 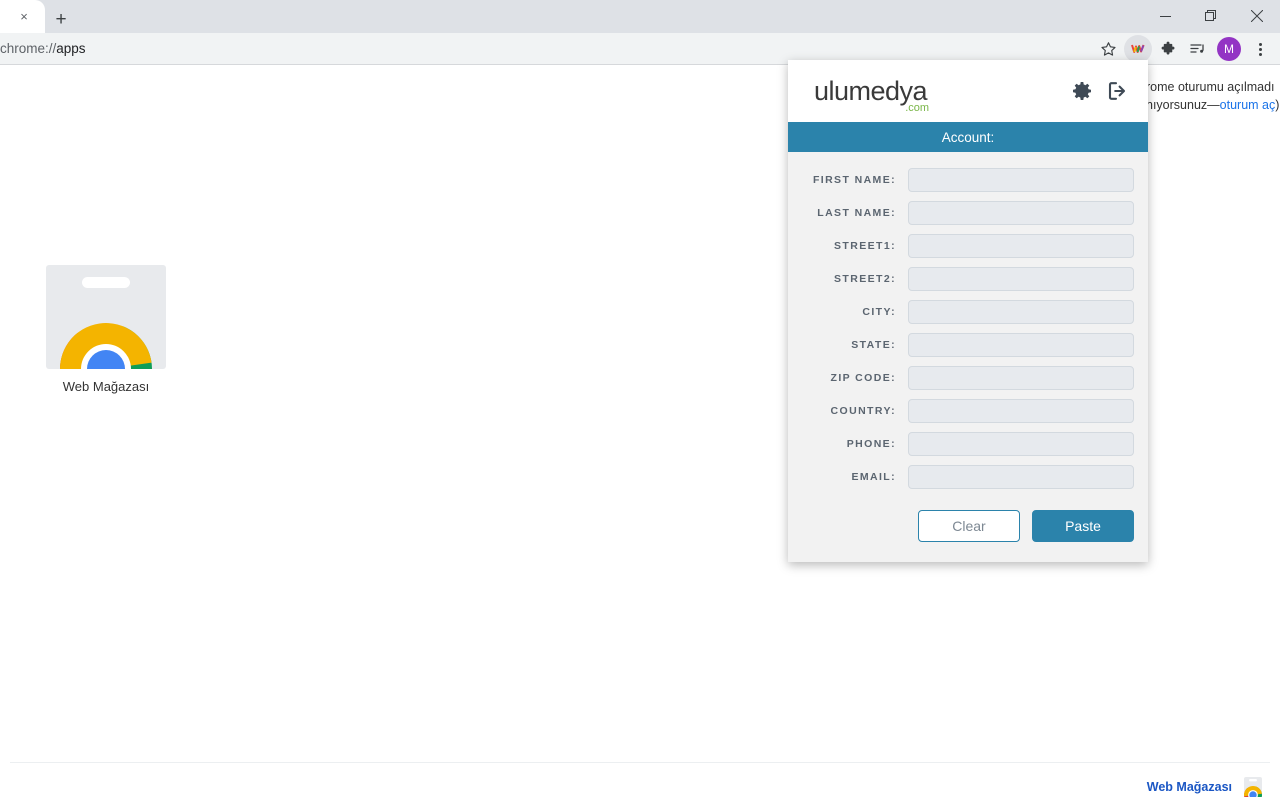 What do you see at coordinates (1021, 180) in the screenshot?
I see `input-first-name` at bounding box center [1021, 180].